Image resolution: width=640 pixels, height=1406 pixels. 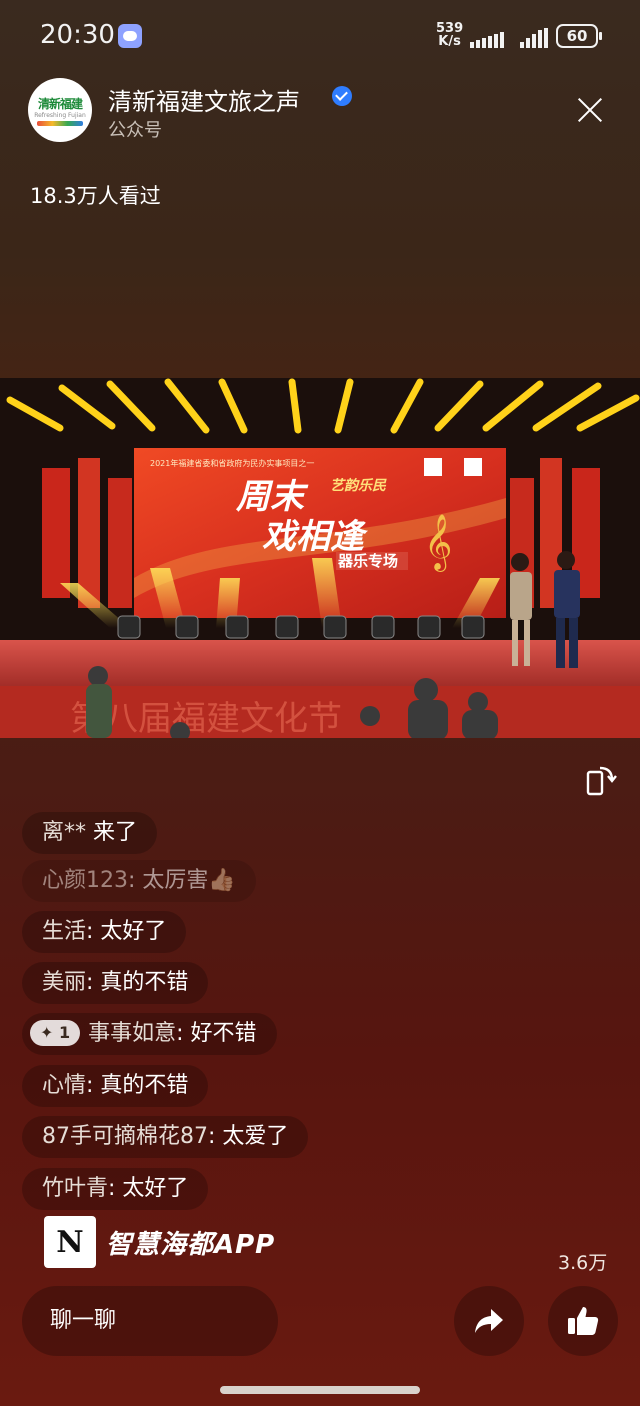 What do you see at coordinates (132, 1033) in the screenshot?
I see `comment-user: 事事如意` at bounding box center [132, 1033].